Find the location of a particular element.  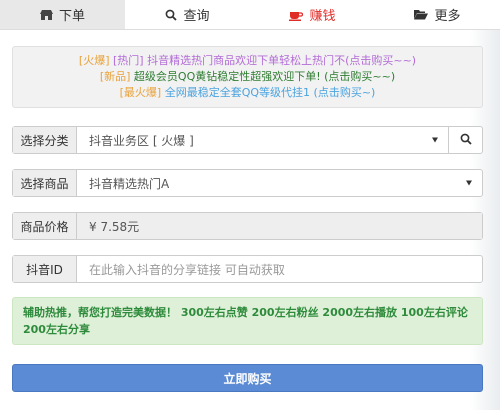

announcement-line-1: [火爆] [热门] 抖音精选热门商品欢迎下单轻松上热门不(点击购买~~) is located at coordinates (247, 61).